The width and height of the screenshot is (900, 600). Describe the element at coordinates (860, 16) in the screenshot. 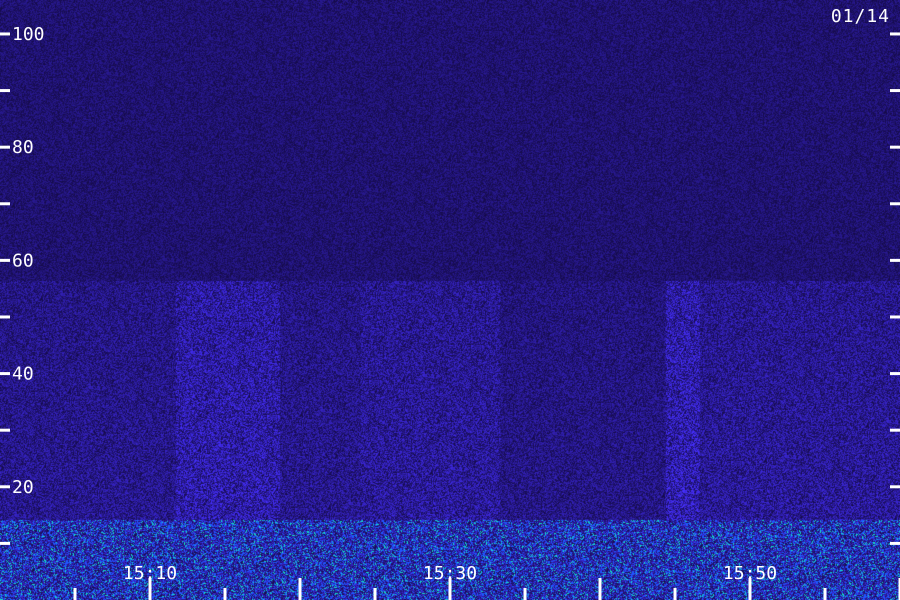

I see `date-label: 01/14` at that location.